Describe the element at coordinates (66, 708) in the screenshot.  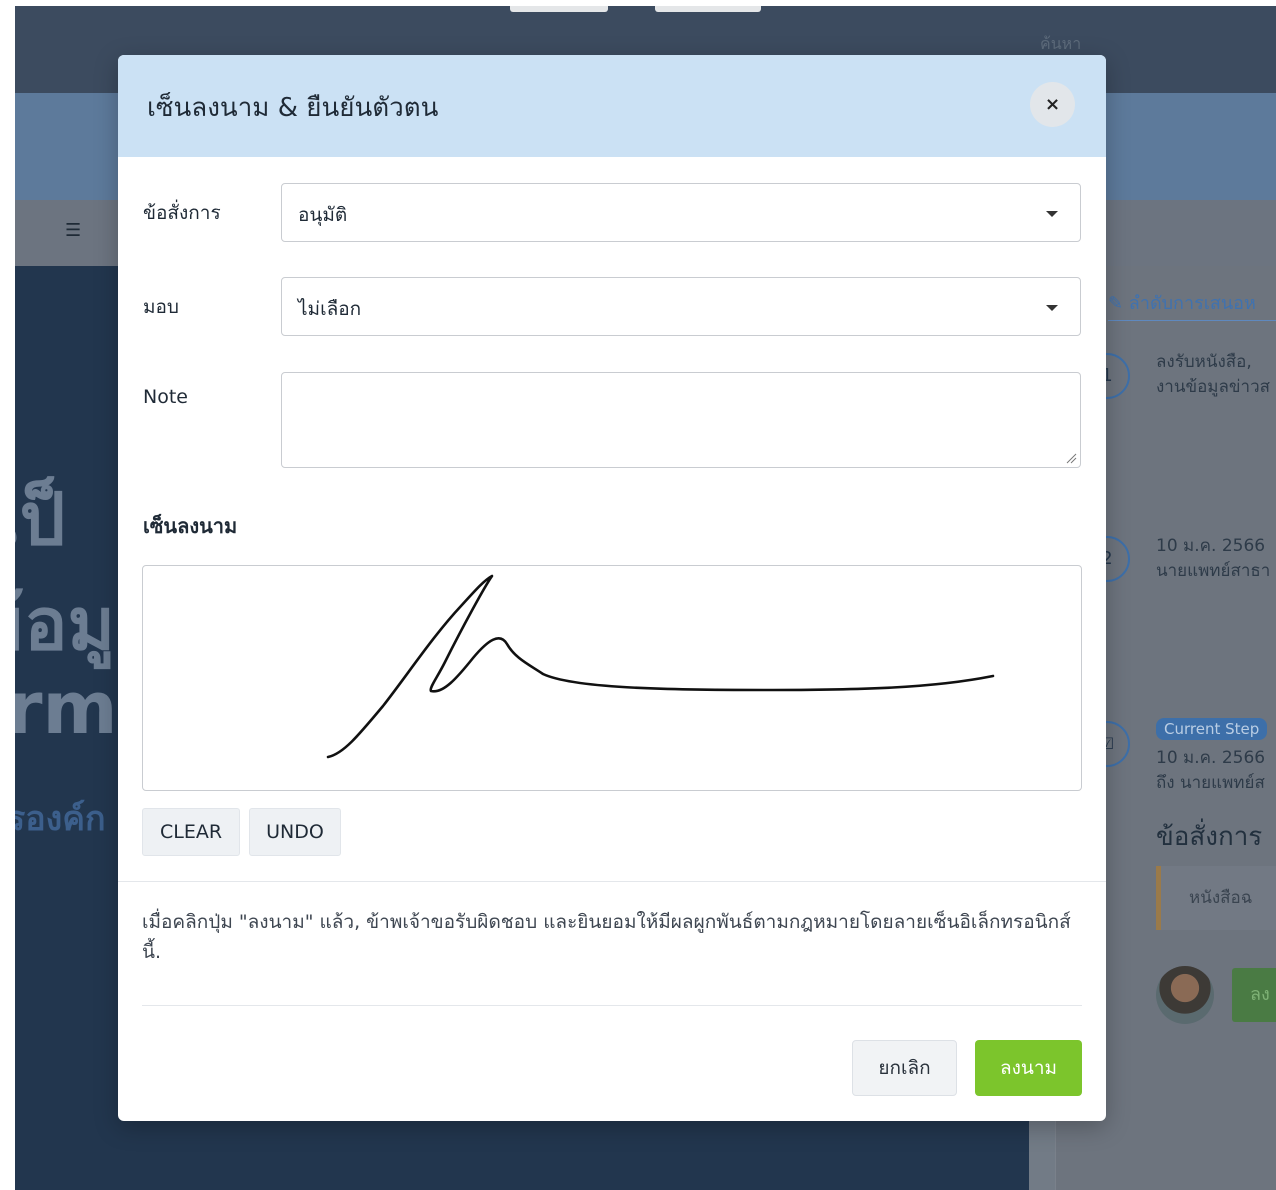
I see `hero-text-line: rm` at that location.